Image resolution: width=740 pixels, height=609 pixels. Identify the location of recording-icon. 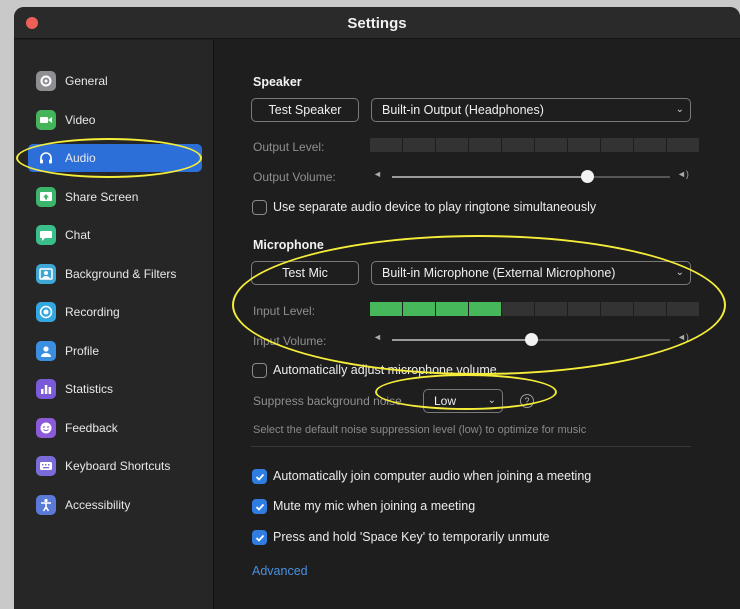
(46, 312).